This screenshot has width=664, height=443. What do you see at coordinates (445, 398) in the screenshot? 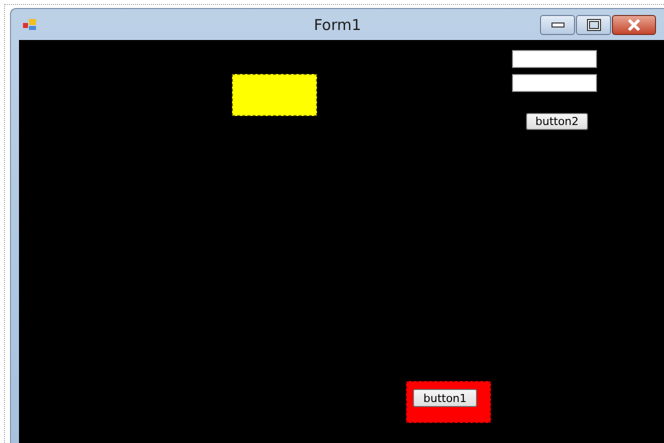
I see `form-button: button1` at bounding box center [445, 398].